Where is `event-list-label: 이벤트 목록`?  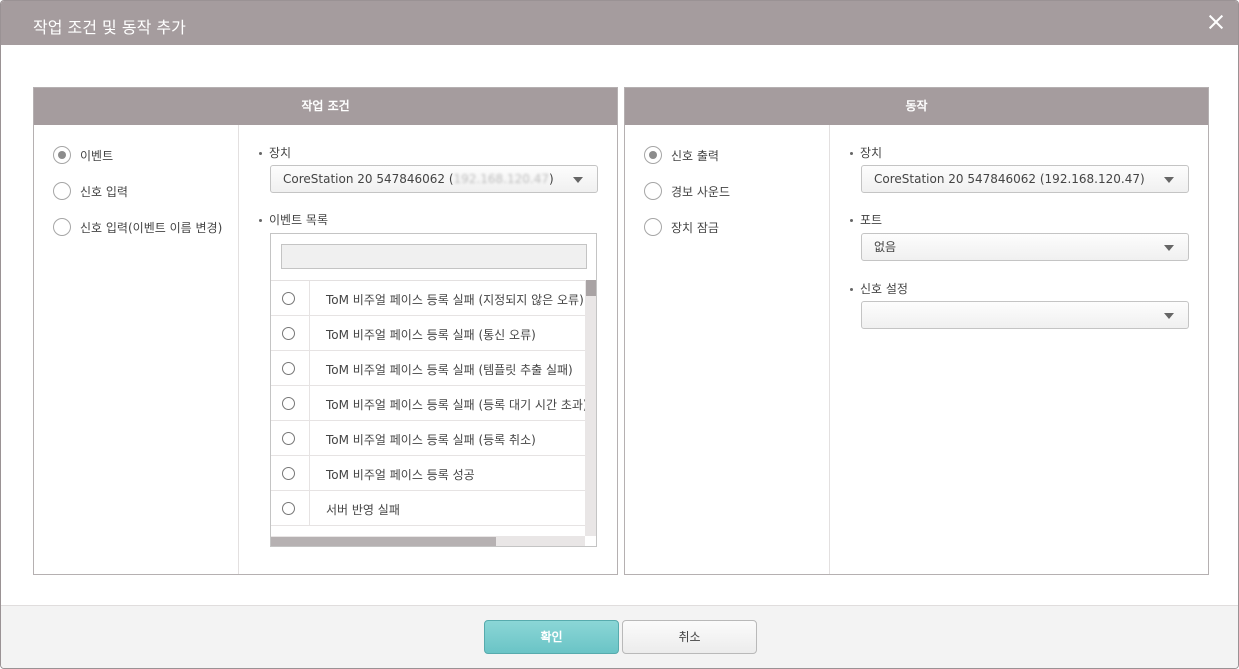
event-list-label: 이벤트 목록 is located at coordinates (293, 219).